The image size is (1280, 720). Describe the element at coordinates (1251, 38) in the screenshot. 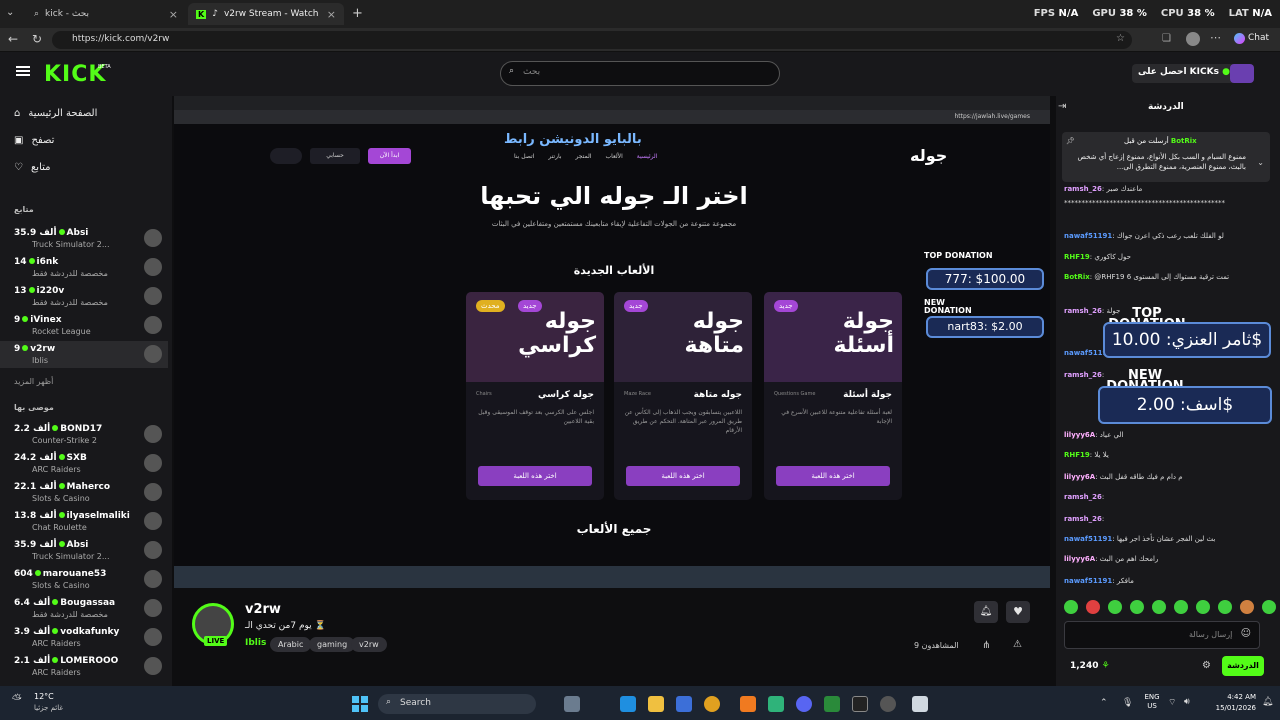

I see `copilot-chat-button: Chat` at that location.